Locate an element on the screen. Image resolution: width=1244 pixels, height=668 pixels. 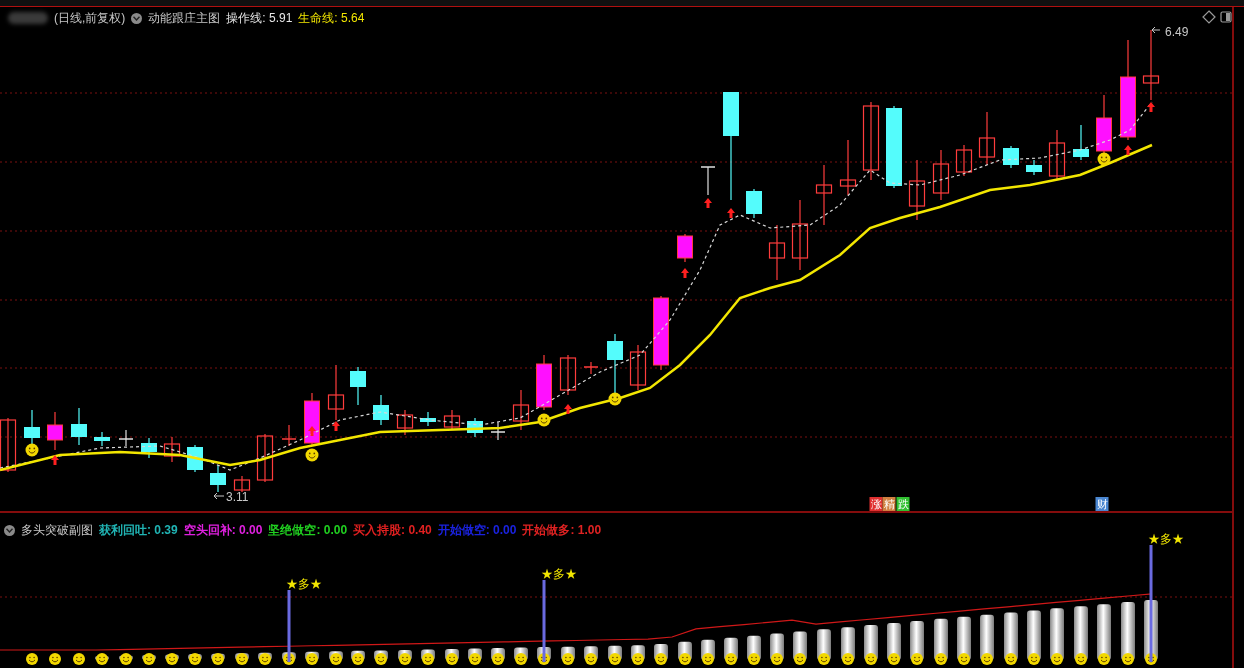
indicator-value: 买入持股: 0.40 is located at coordinates (392, 530).